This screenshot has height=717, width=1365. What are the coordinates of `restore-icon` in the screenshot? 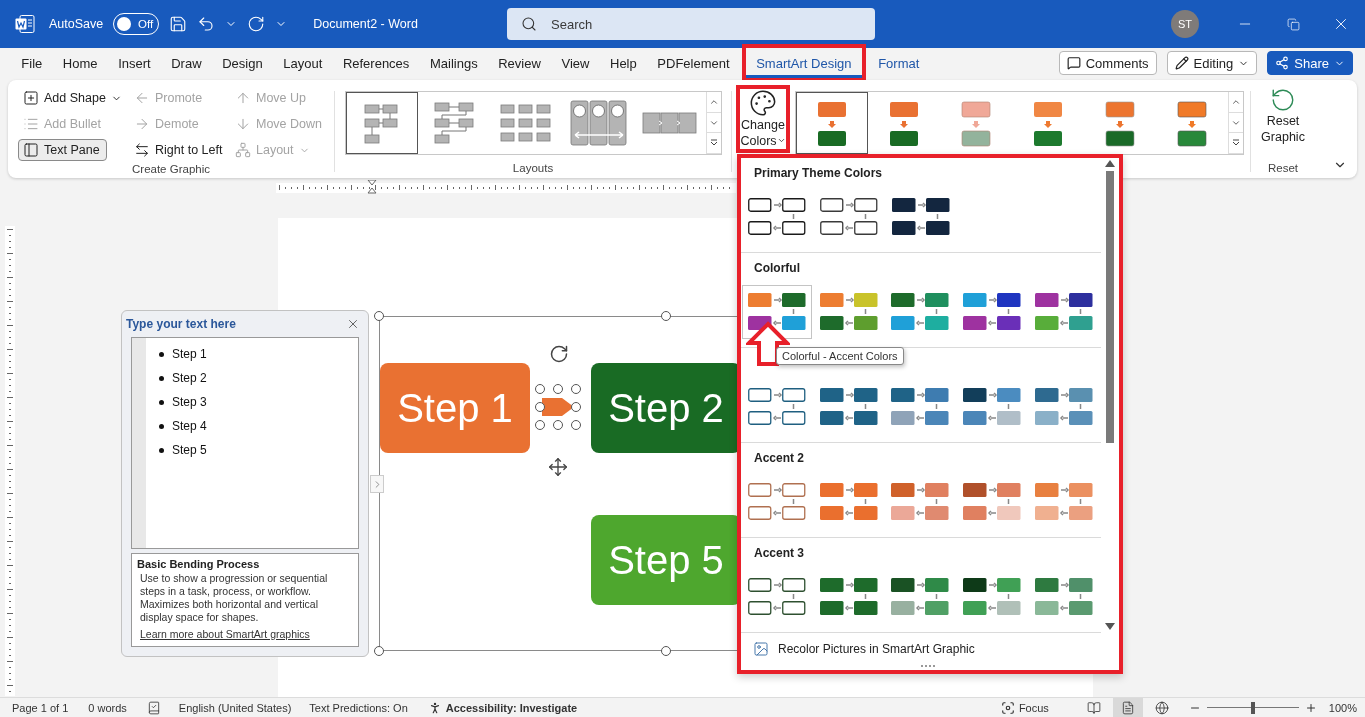 It's located at (1293, 24).